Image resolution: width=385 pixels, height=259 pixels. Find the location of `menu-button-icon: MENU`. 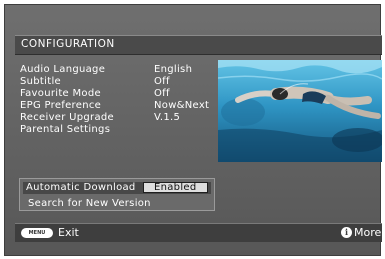

menu-button-icon: MENU is located at coordinates (37, 233).